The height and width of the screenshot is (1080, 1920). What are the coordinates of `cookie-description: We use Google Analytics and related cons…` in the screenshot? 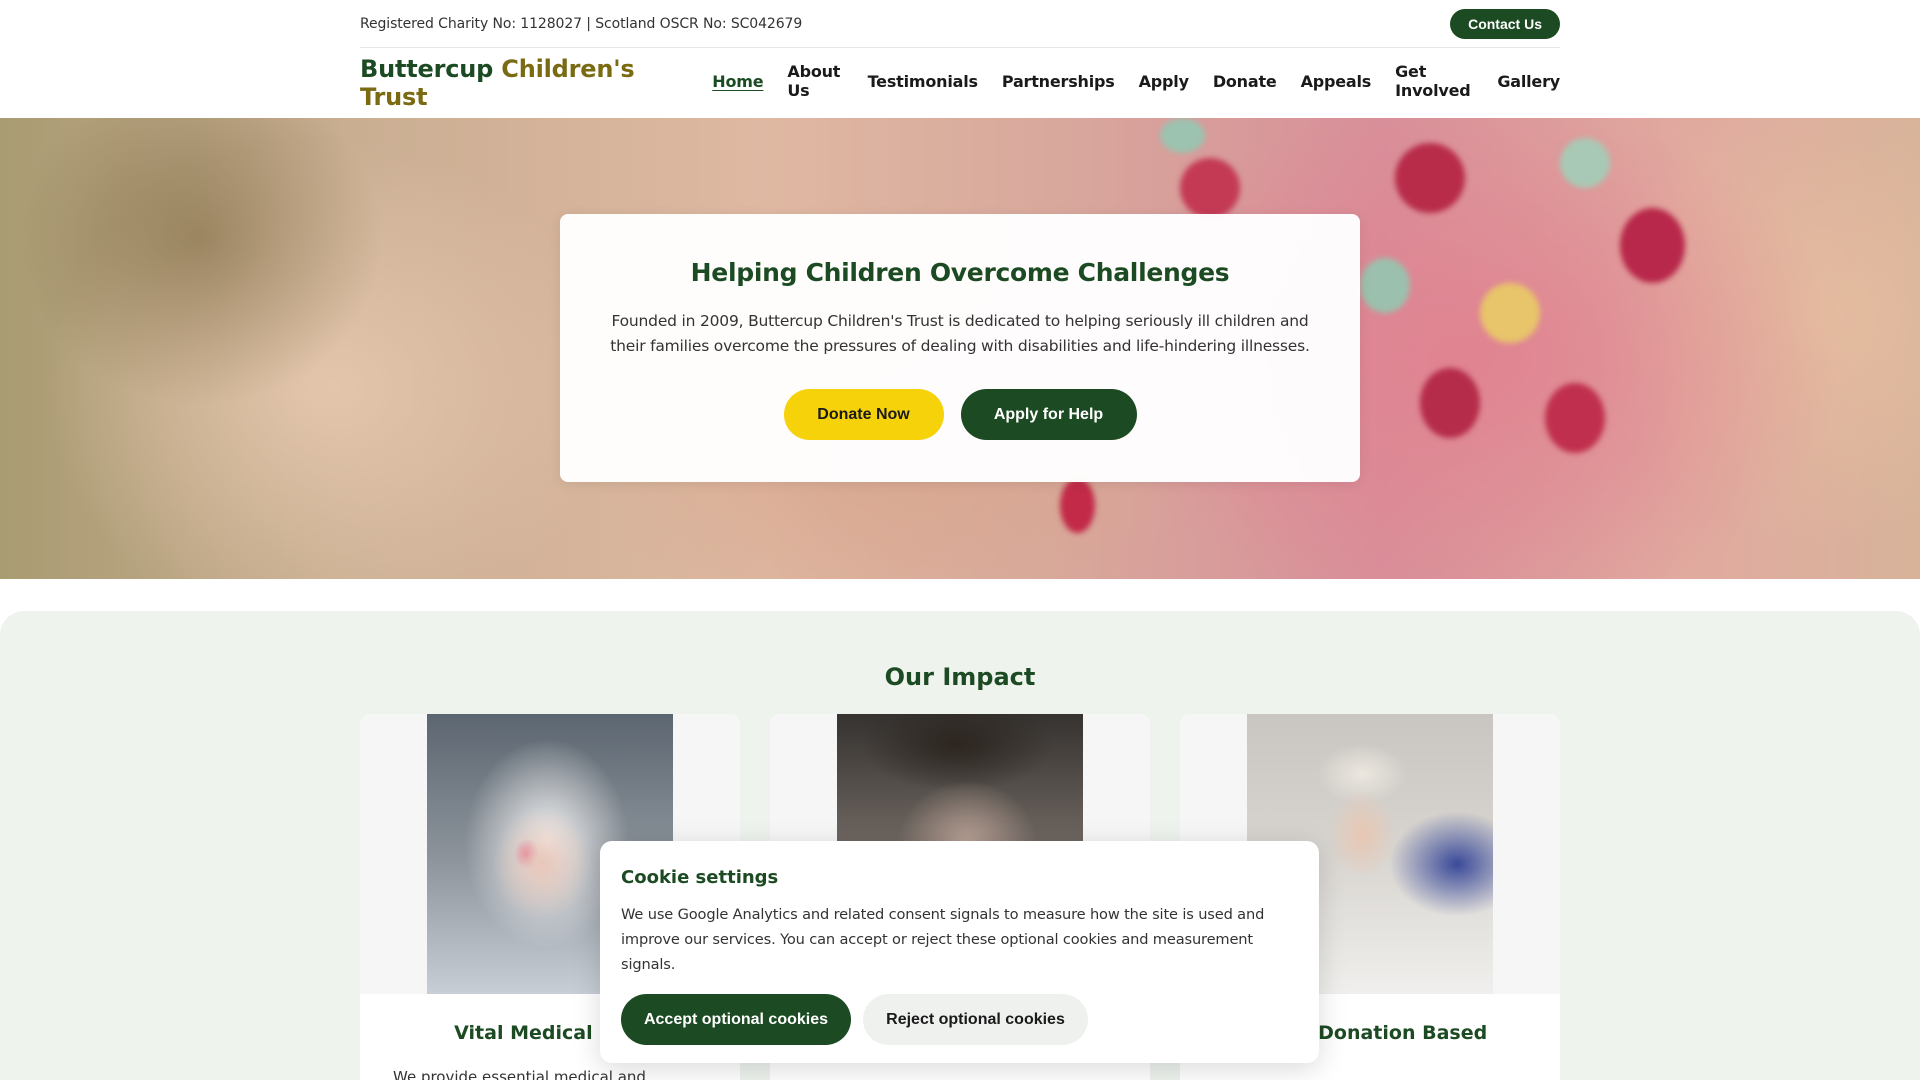 It's located at (943, 939).